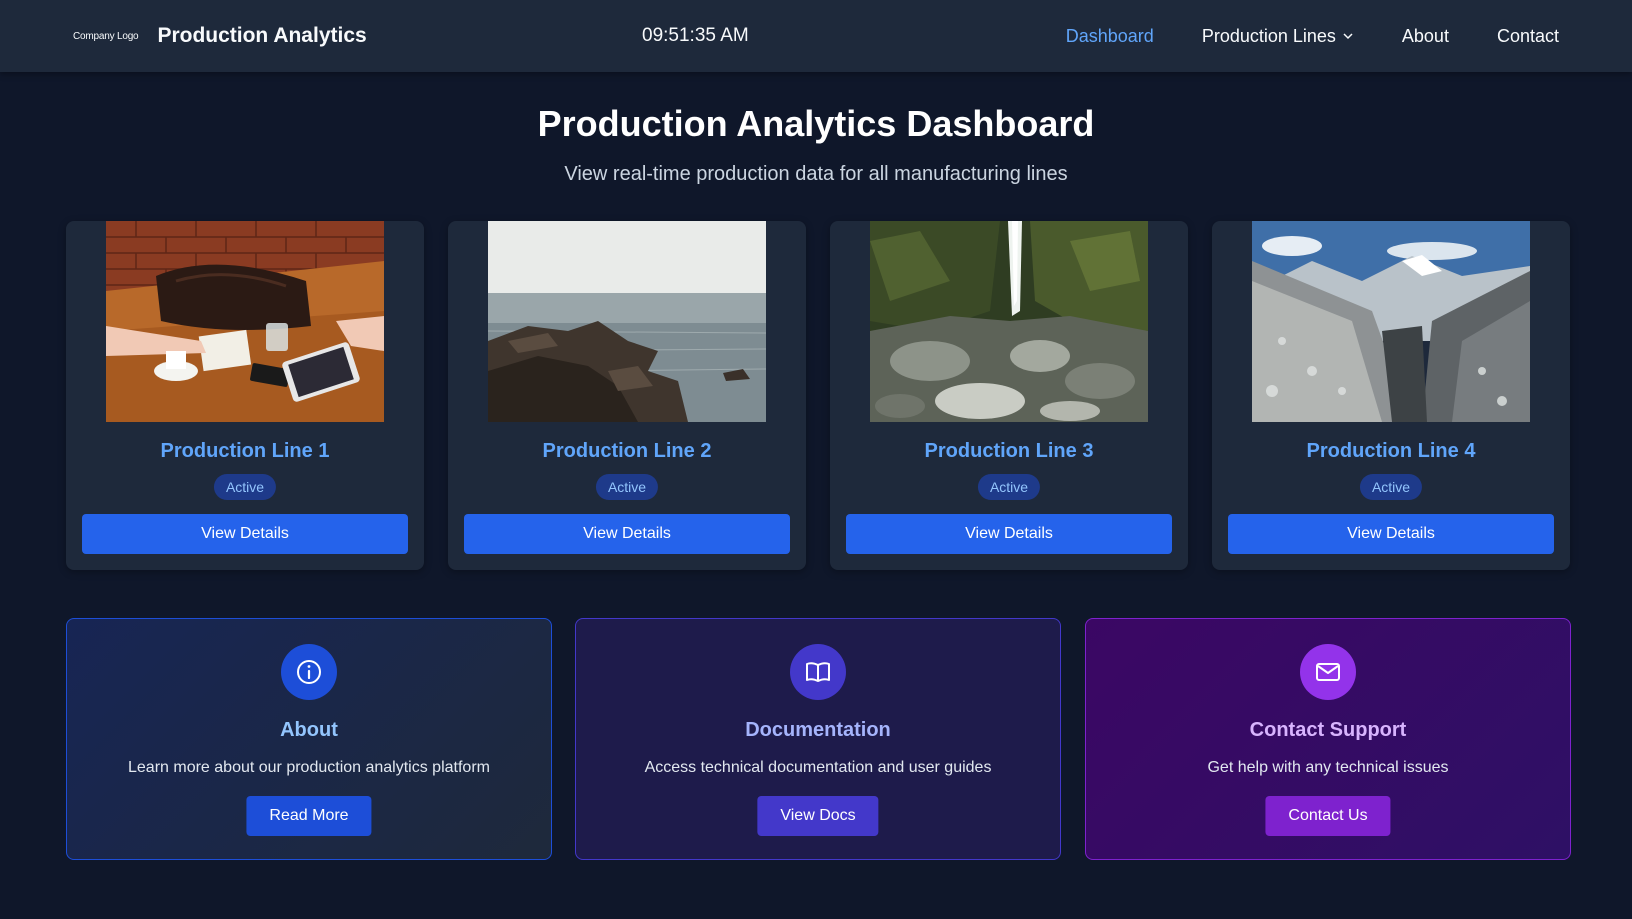 The height and width of the screenshot is (919, 1632). I want to click on nav-link-production-lines-label: Production Lines, so click(1268, 35).